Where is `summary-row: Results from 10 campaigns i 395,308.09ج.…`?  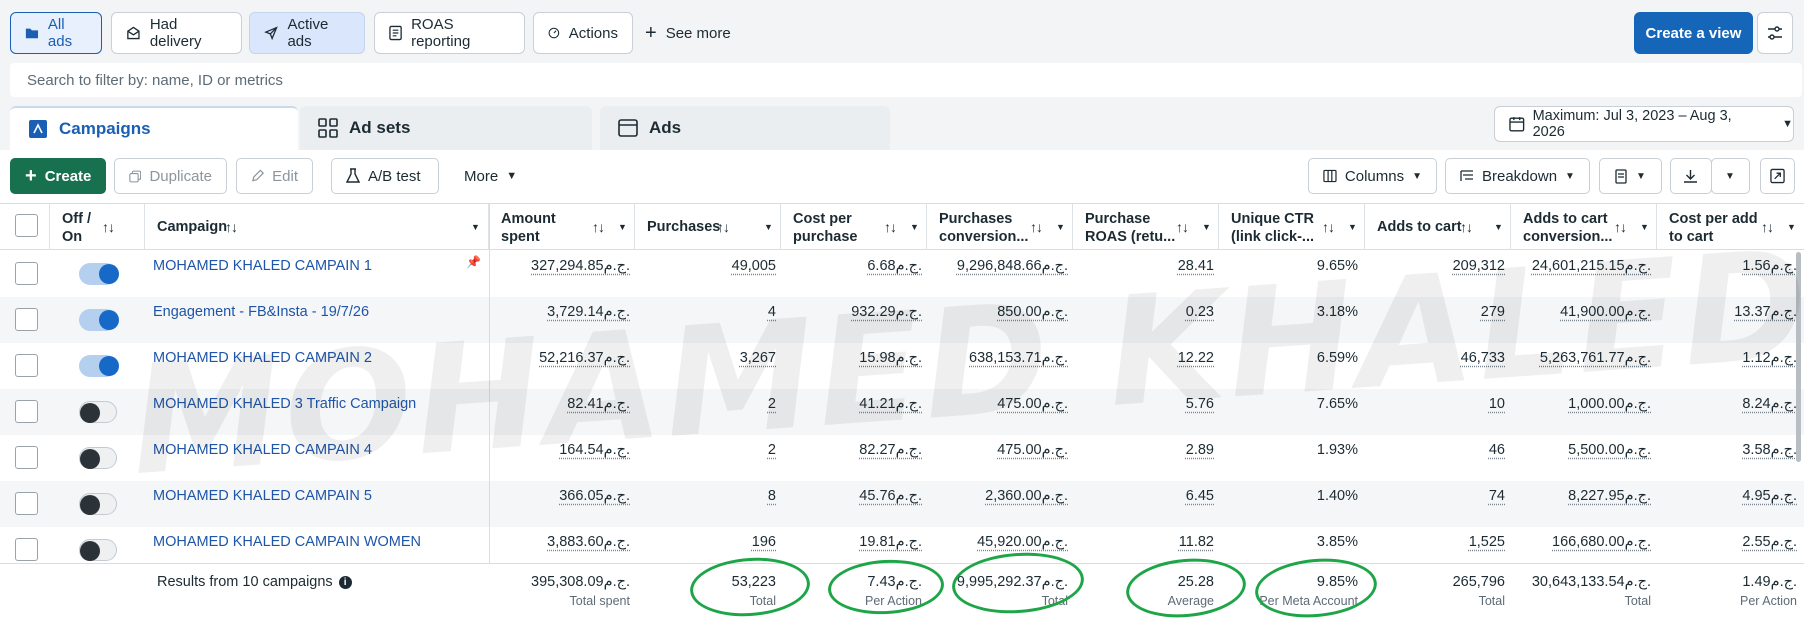 summary-row: Results from 10 campaigns i 395,308.09ج.… is located at coordinates (902, 595).